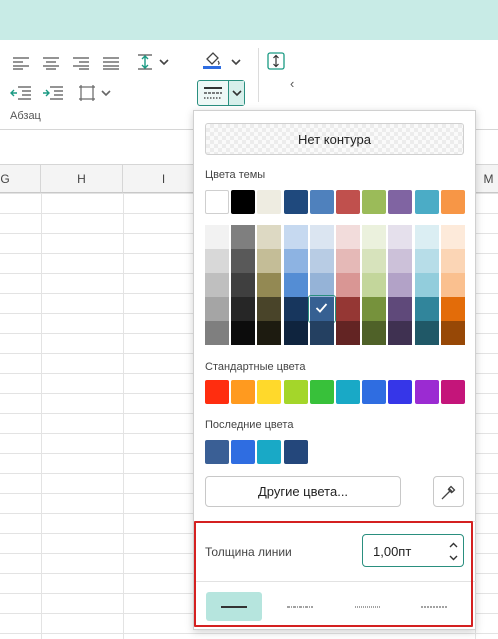 The height and width of the screenshot is (639, 498). Describe the element at coordinates (87, 93) in the screenshot. I see `cell-margins-icon` at that location.